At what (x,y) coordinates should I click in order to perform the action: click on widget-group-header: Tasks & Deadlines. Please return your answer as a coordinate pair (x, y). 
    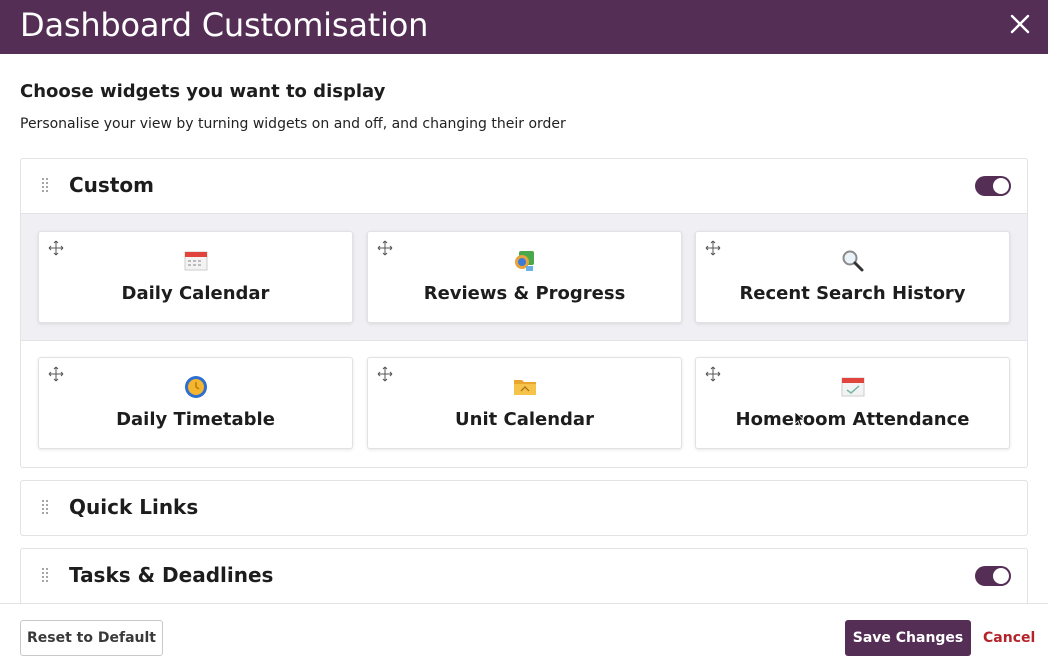
    Looking at the image, I should click on (524, 576).